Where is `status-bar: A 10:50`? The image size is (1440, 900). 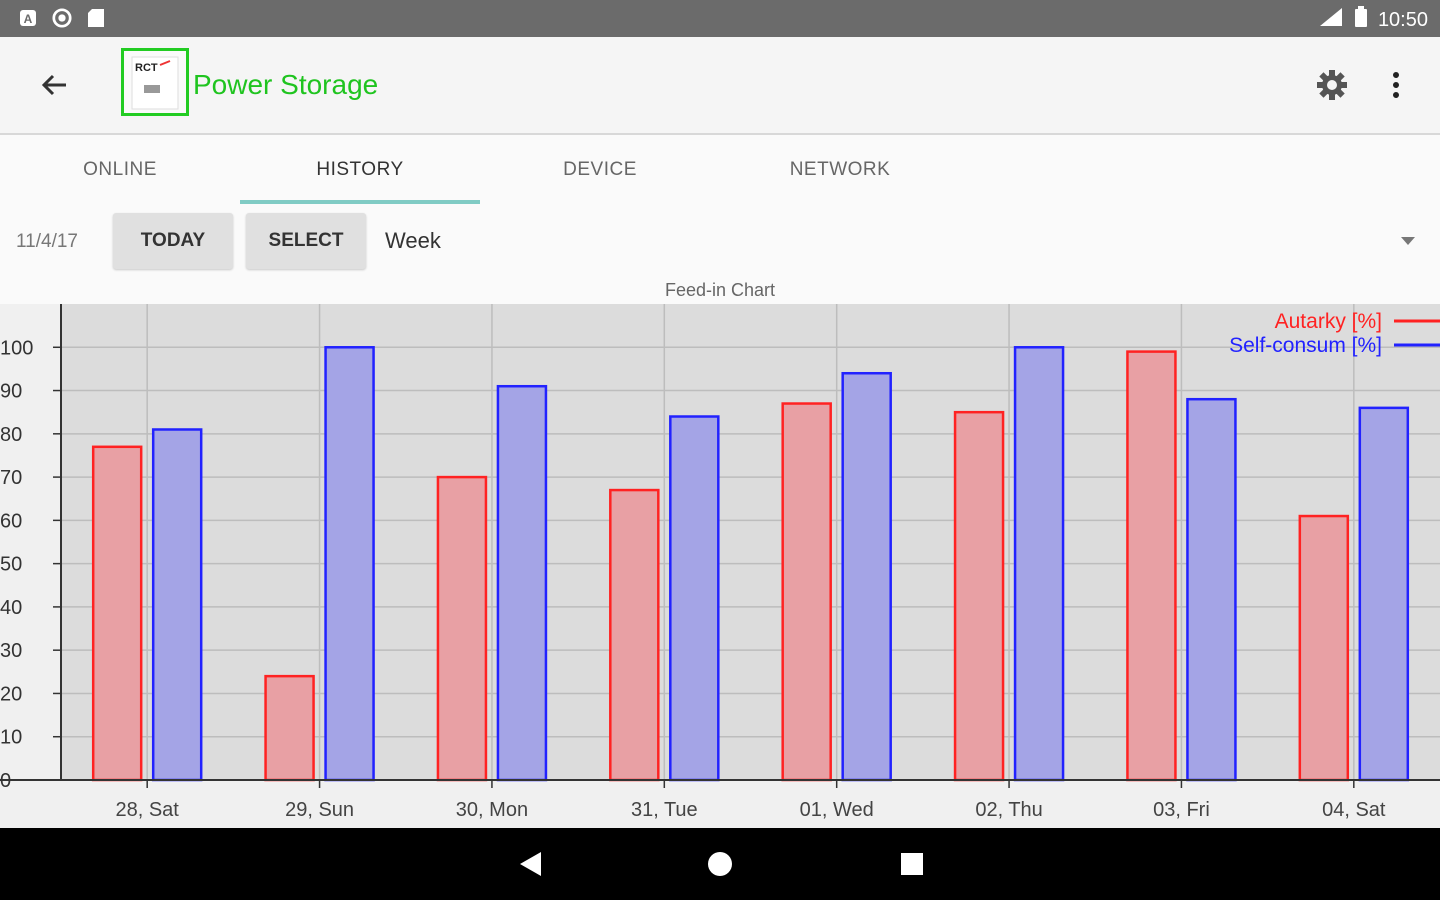 status-bar: A 10:50 is located at coordinates (720, 18).